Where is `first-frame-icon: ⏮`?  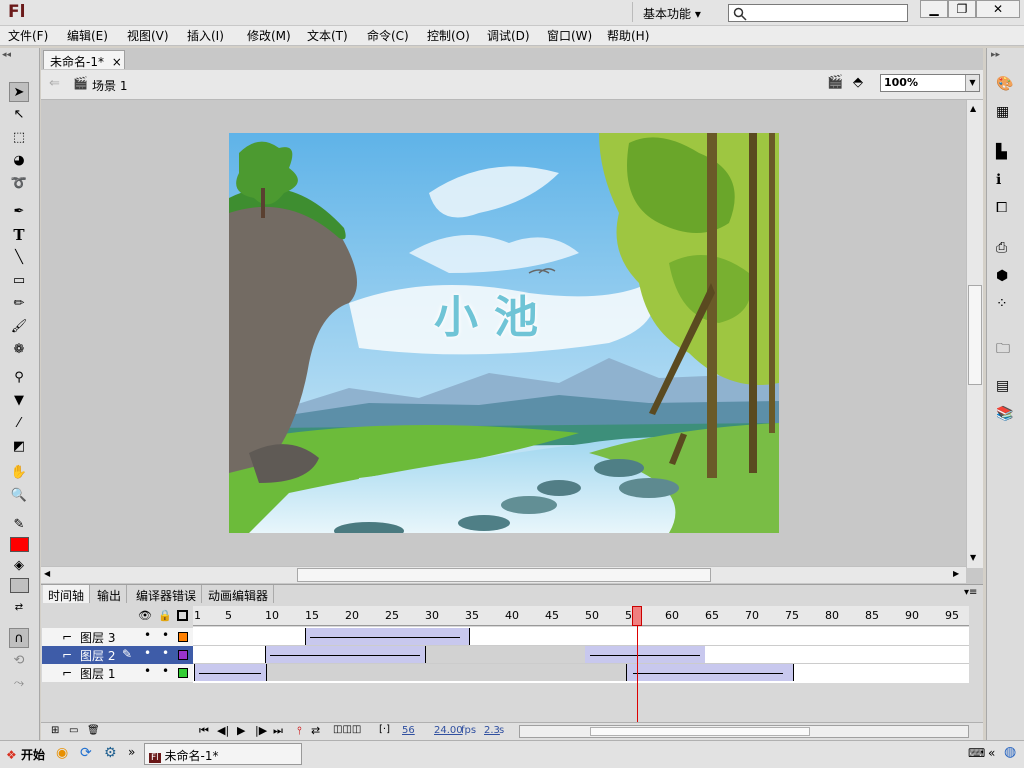
first-frame-icon: ⏮ is located at coordinates (204, 731).